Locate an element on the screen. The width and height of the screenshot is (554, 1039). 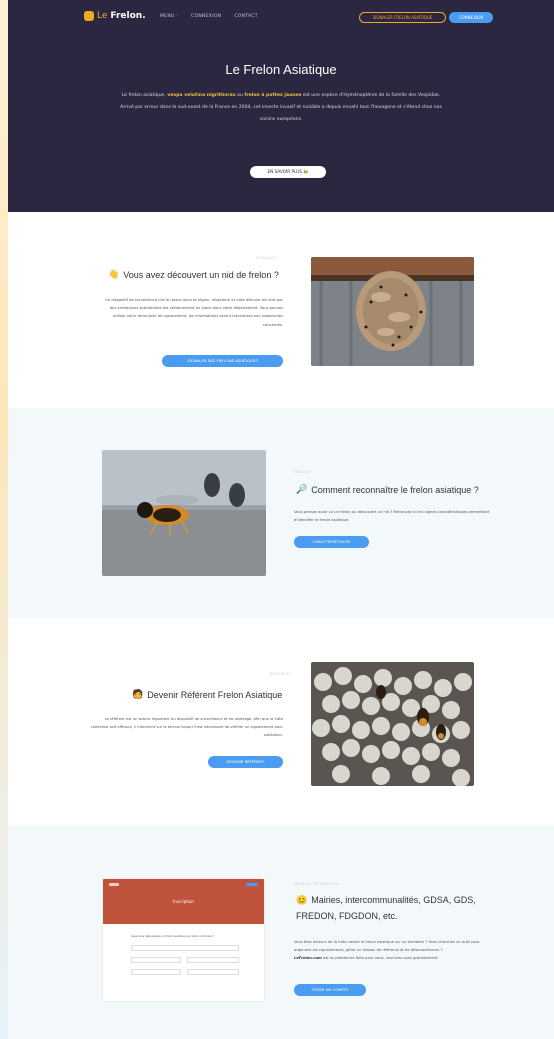
brand-link: LeFrelon.com is located at coordinates (308, 958).